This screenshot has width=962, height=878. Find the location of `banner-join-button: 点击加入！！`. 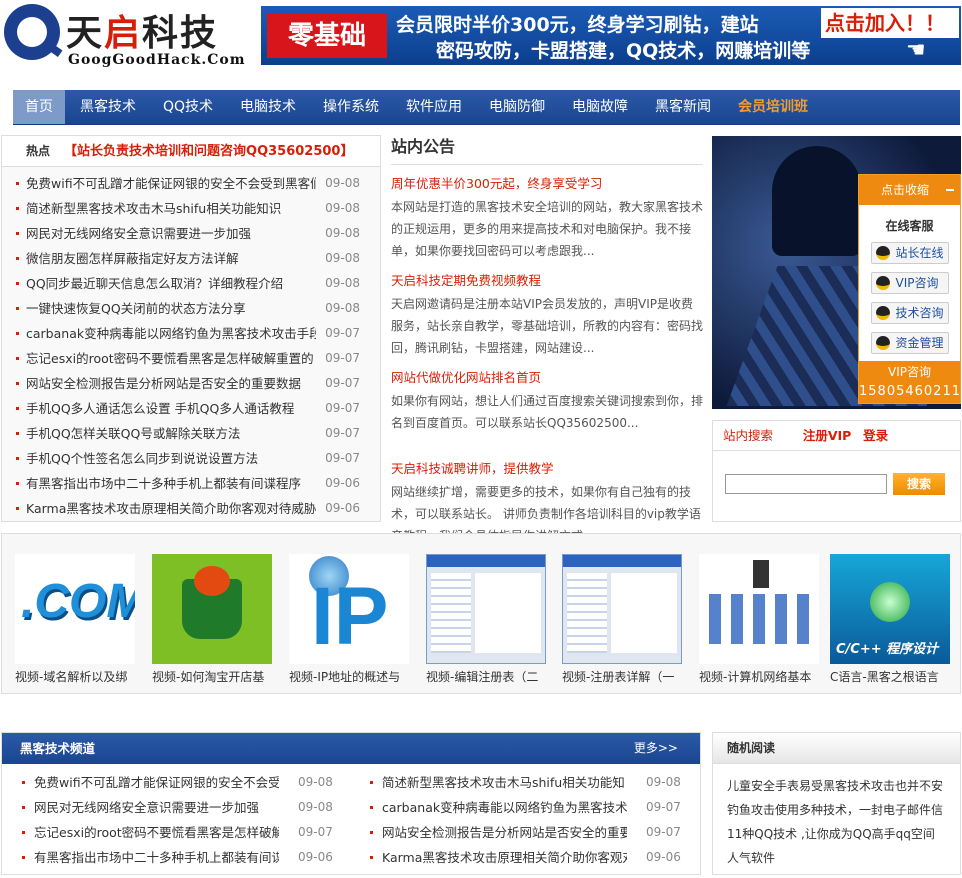

banner-join-button: 点击加入！！ is located at coordinates (890, 23).